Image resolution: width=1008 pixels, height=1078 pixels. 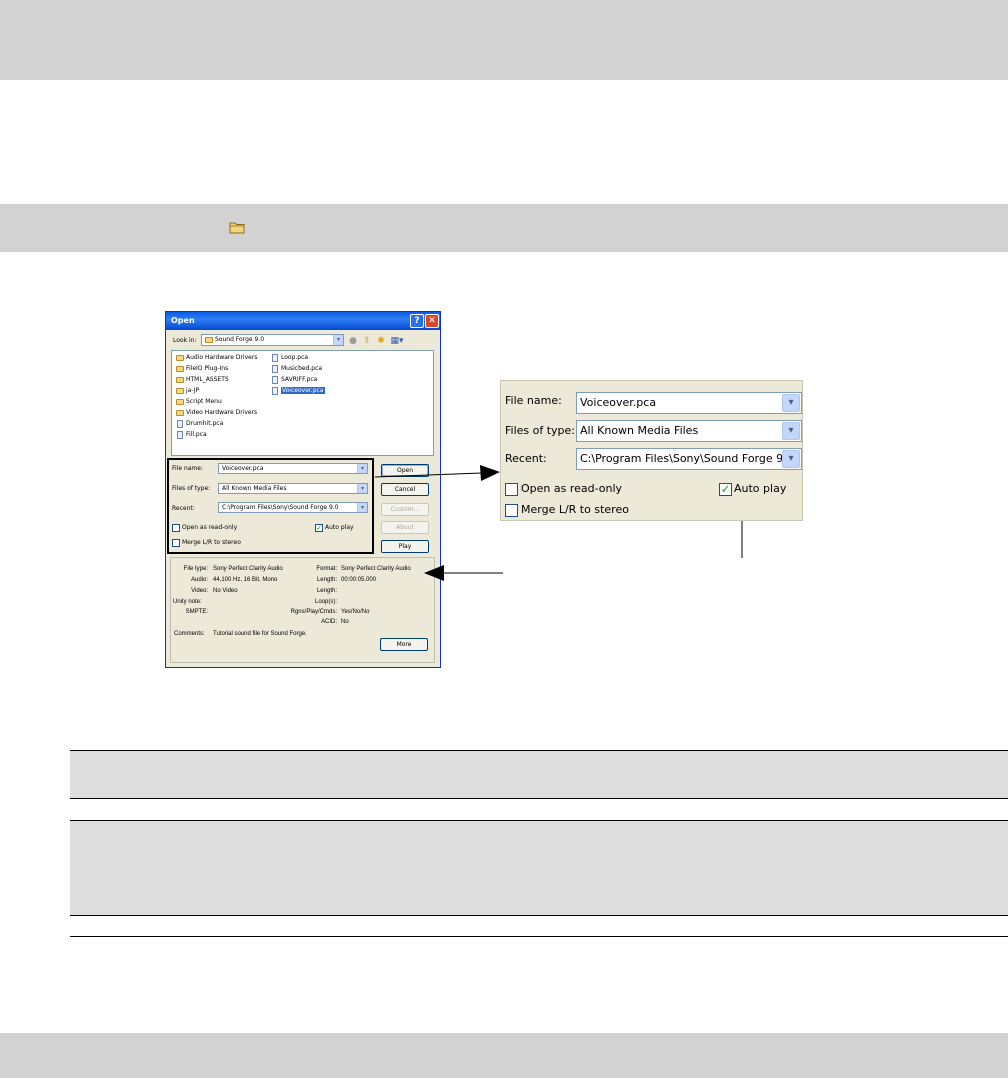 I want to click on list-item-label: Drumhit.pca, so click(x=205, y=423).